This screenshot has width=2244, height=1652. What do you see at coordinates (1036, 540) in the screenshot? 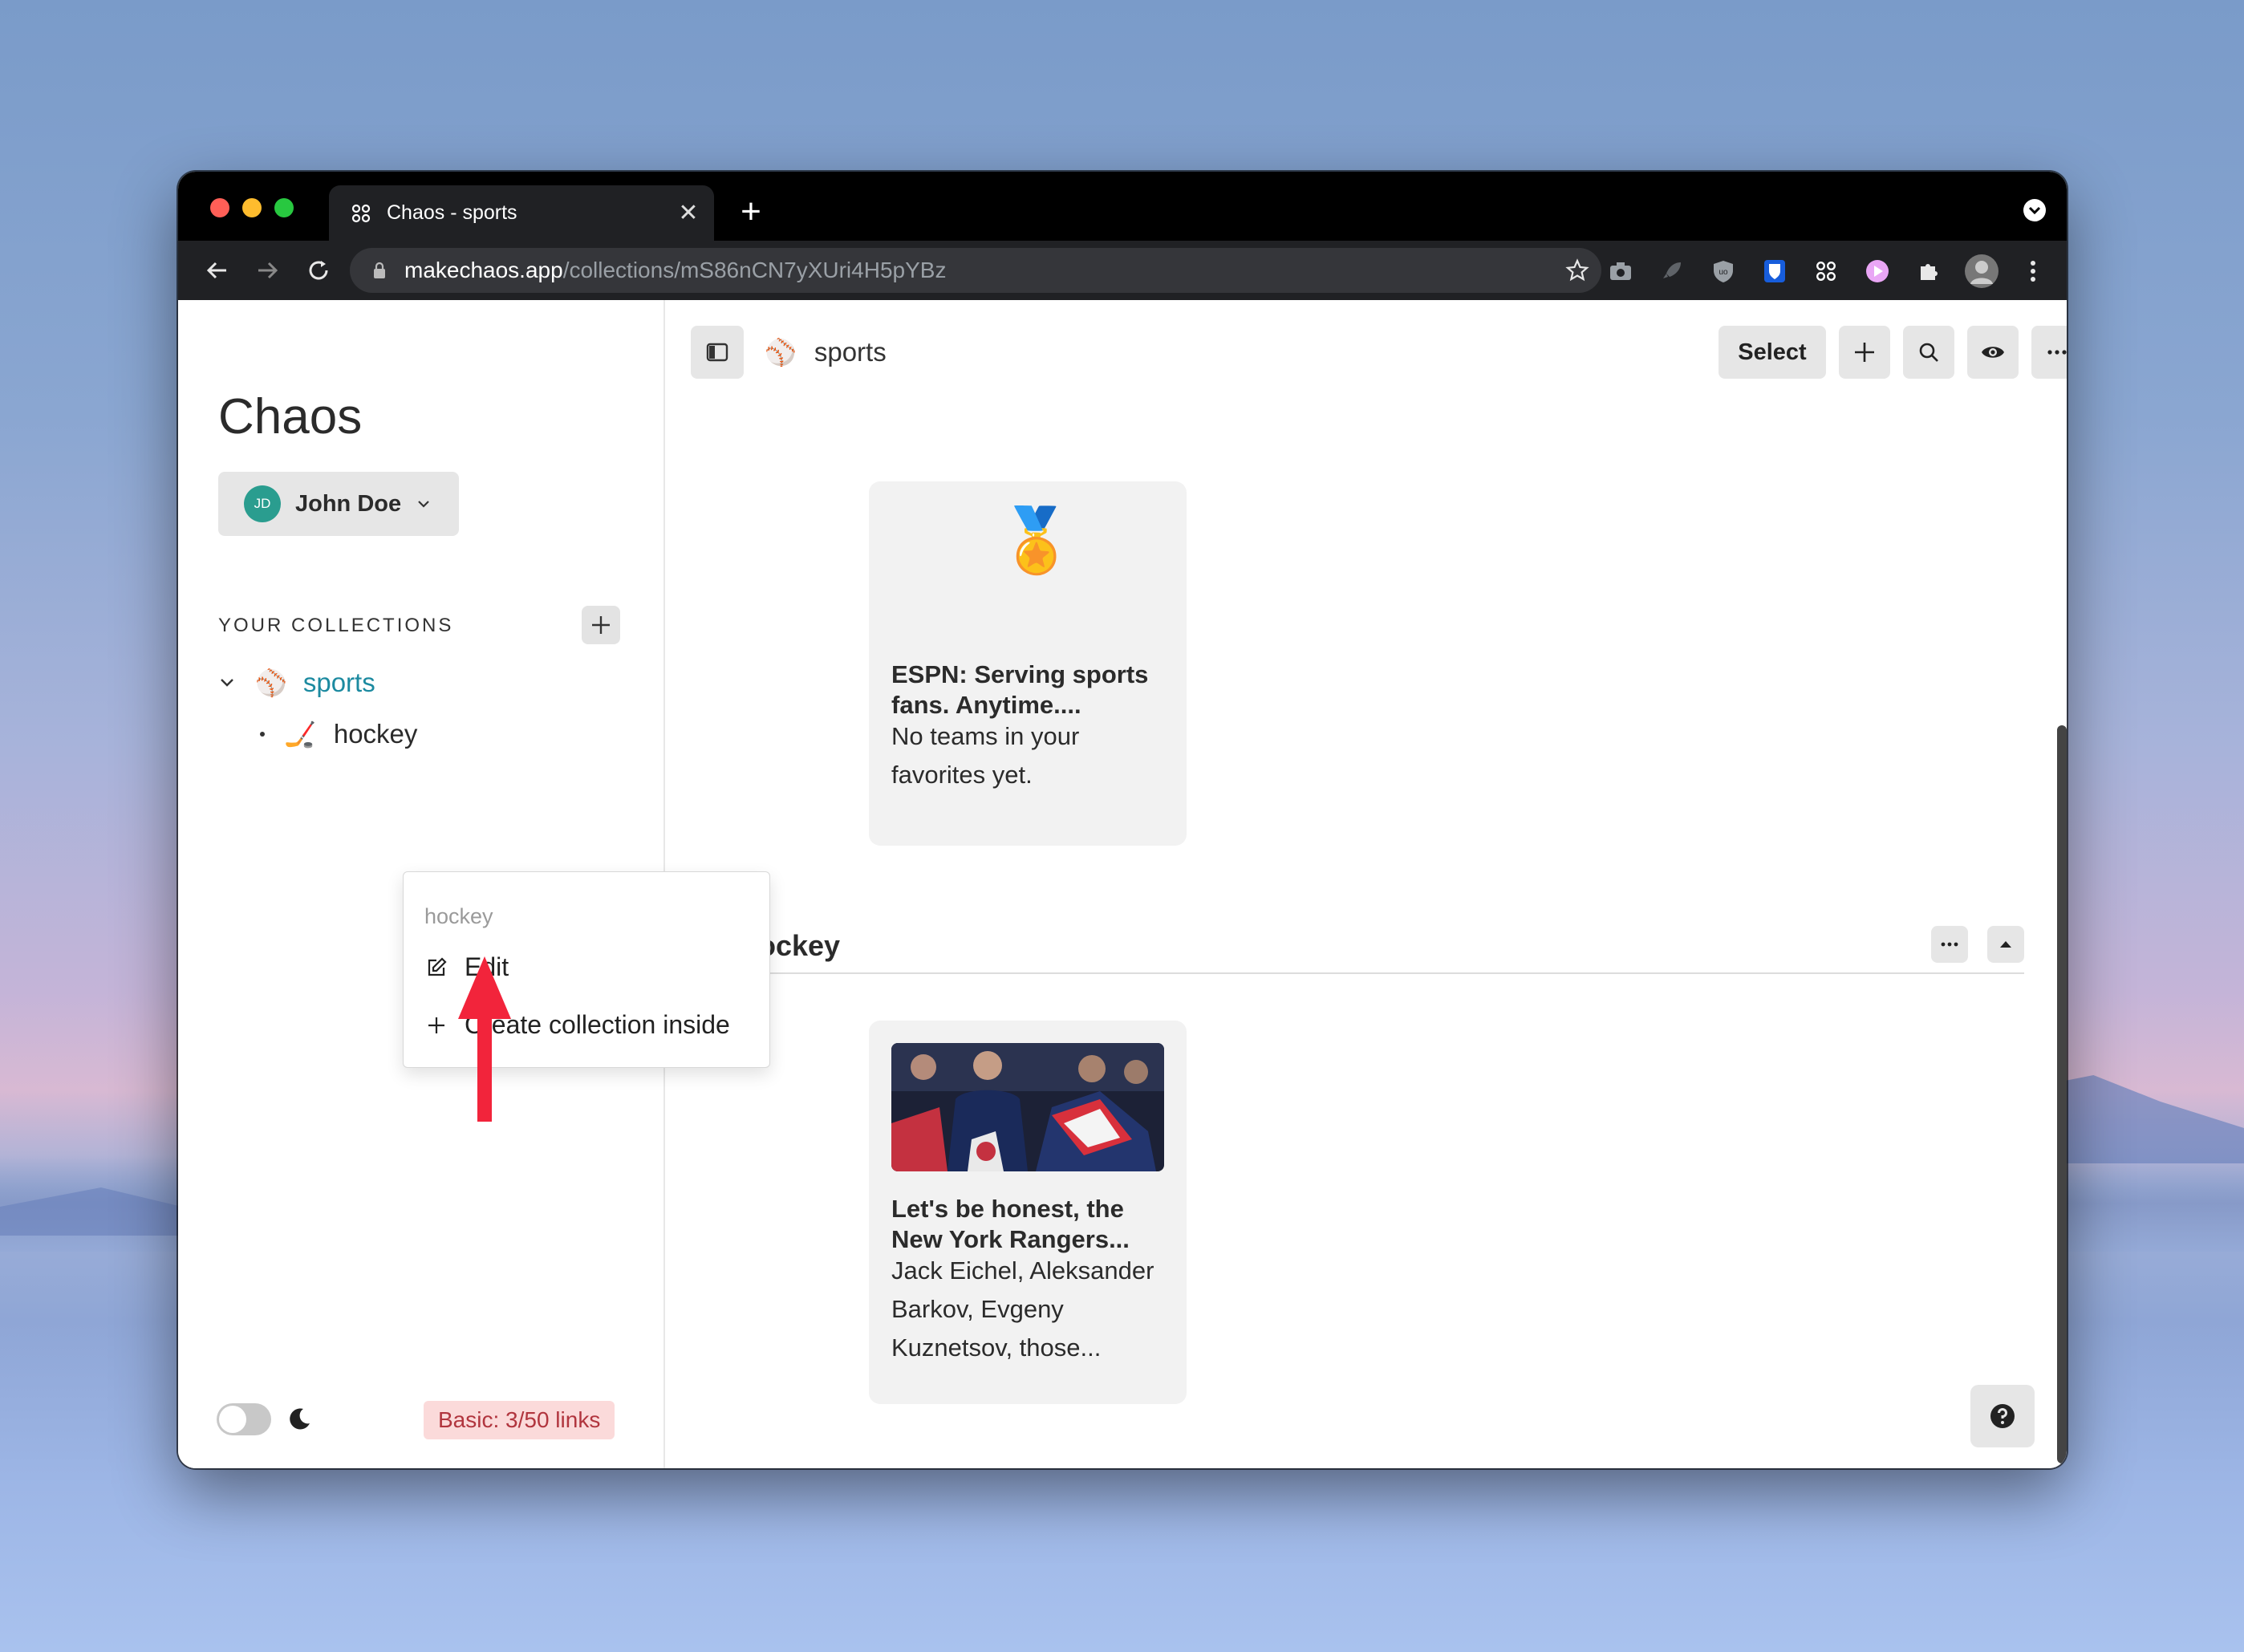
I see `medal-icon: 🏅` at bounding box center [1036, 540].